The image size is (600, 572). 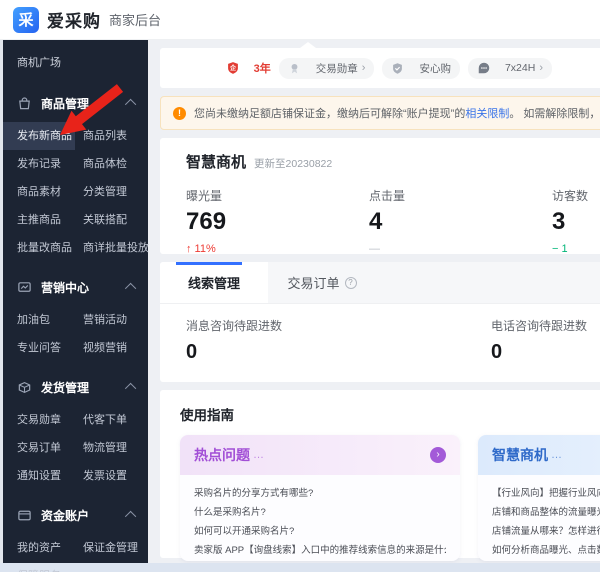 I want to click on sidebar-group-items: 交易勋章 代客下单 交易订单 物流管理 通知设置 发票设置, so click(x=75, y=448).